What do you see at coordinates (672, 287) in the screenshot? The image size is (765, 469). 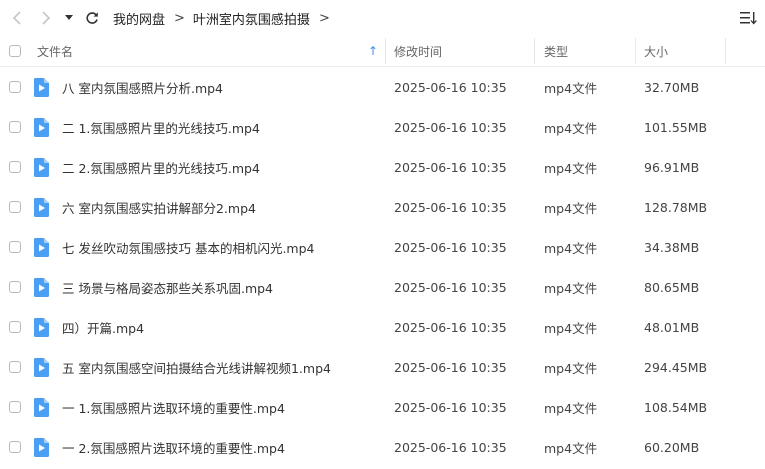 I see `file-size: 80.65MB` at bounding box center [672, 287].